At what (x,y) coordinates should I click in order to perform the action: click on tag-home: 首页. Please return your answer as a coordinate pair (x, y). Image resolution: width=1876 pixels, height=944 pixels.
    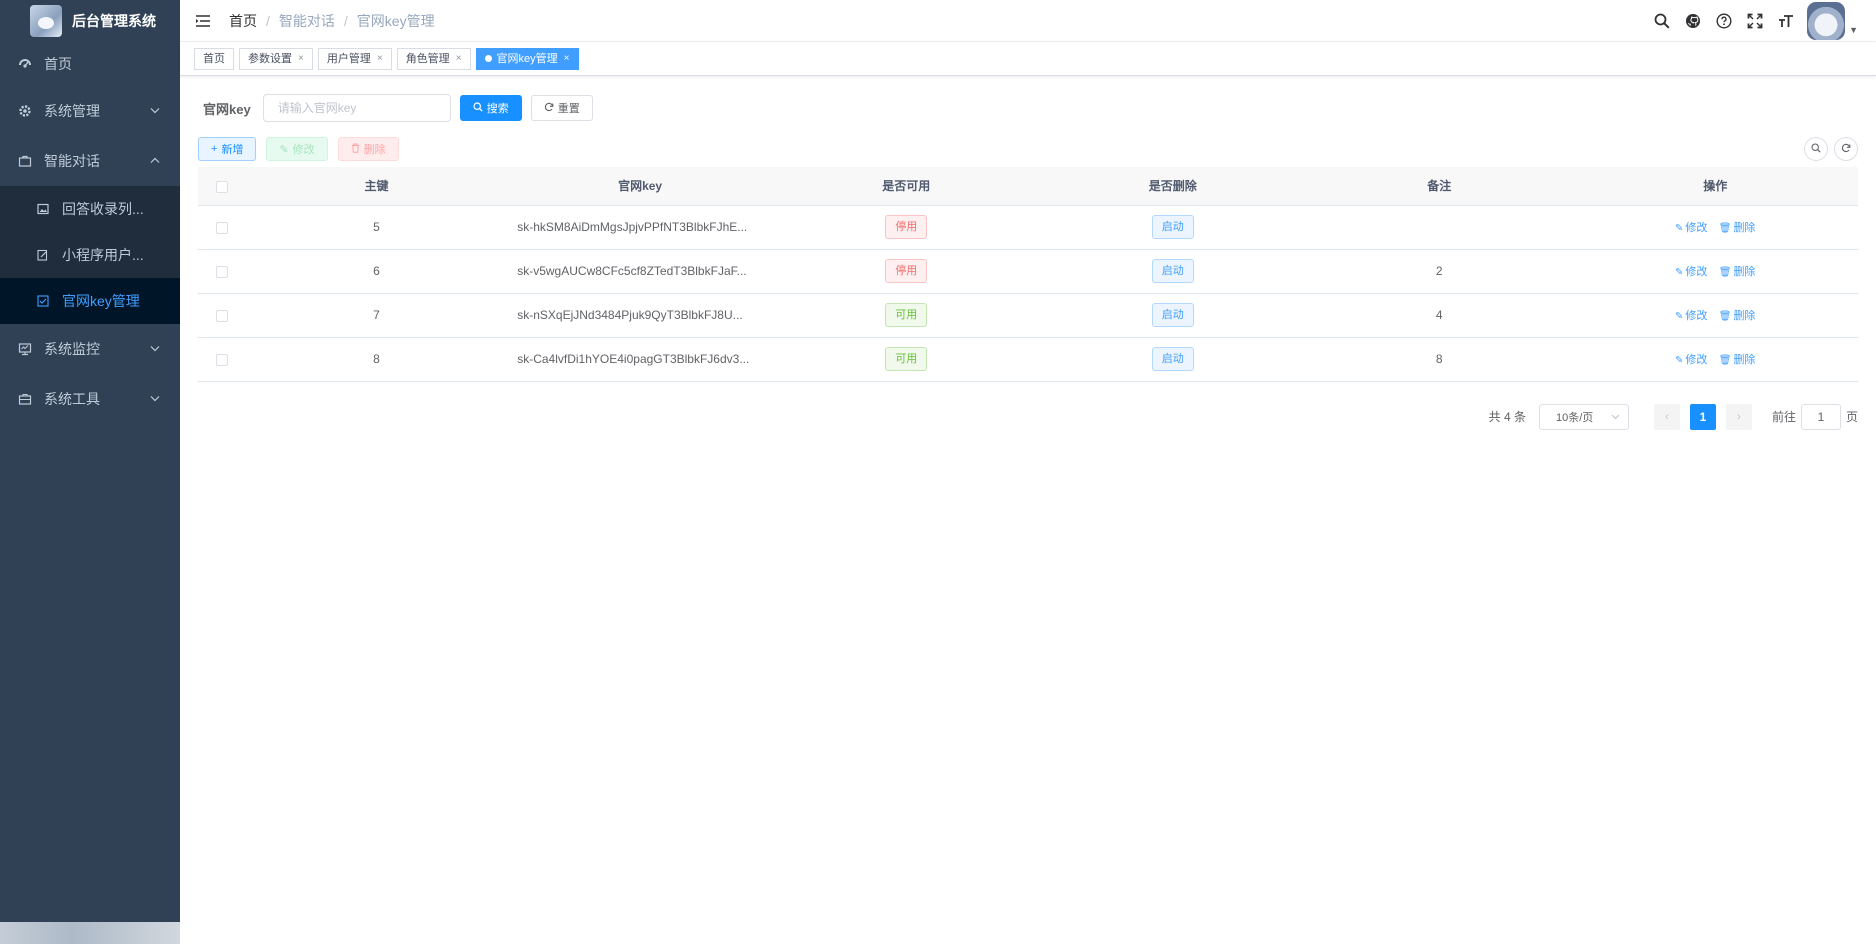
    Looking at the image, I should click on (214, 58).